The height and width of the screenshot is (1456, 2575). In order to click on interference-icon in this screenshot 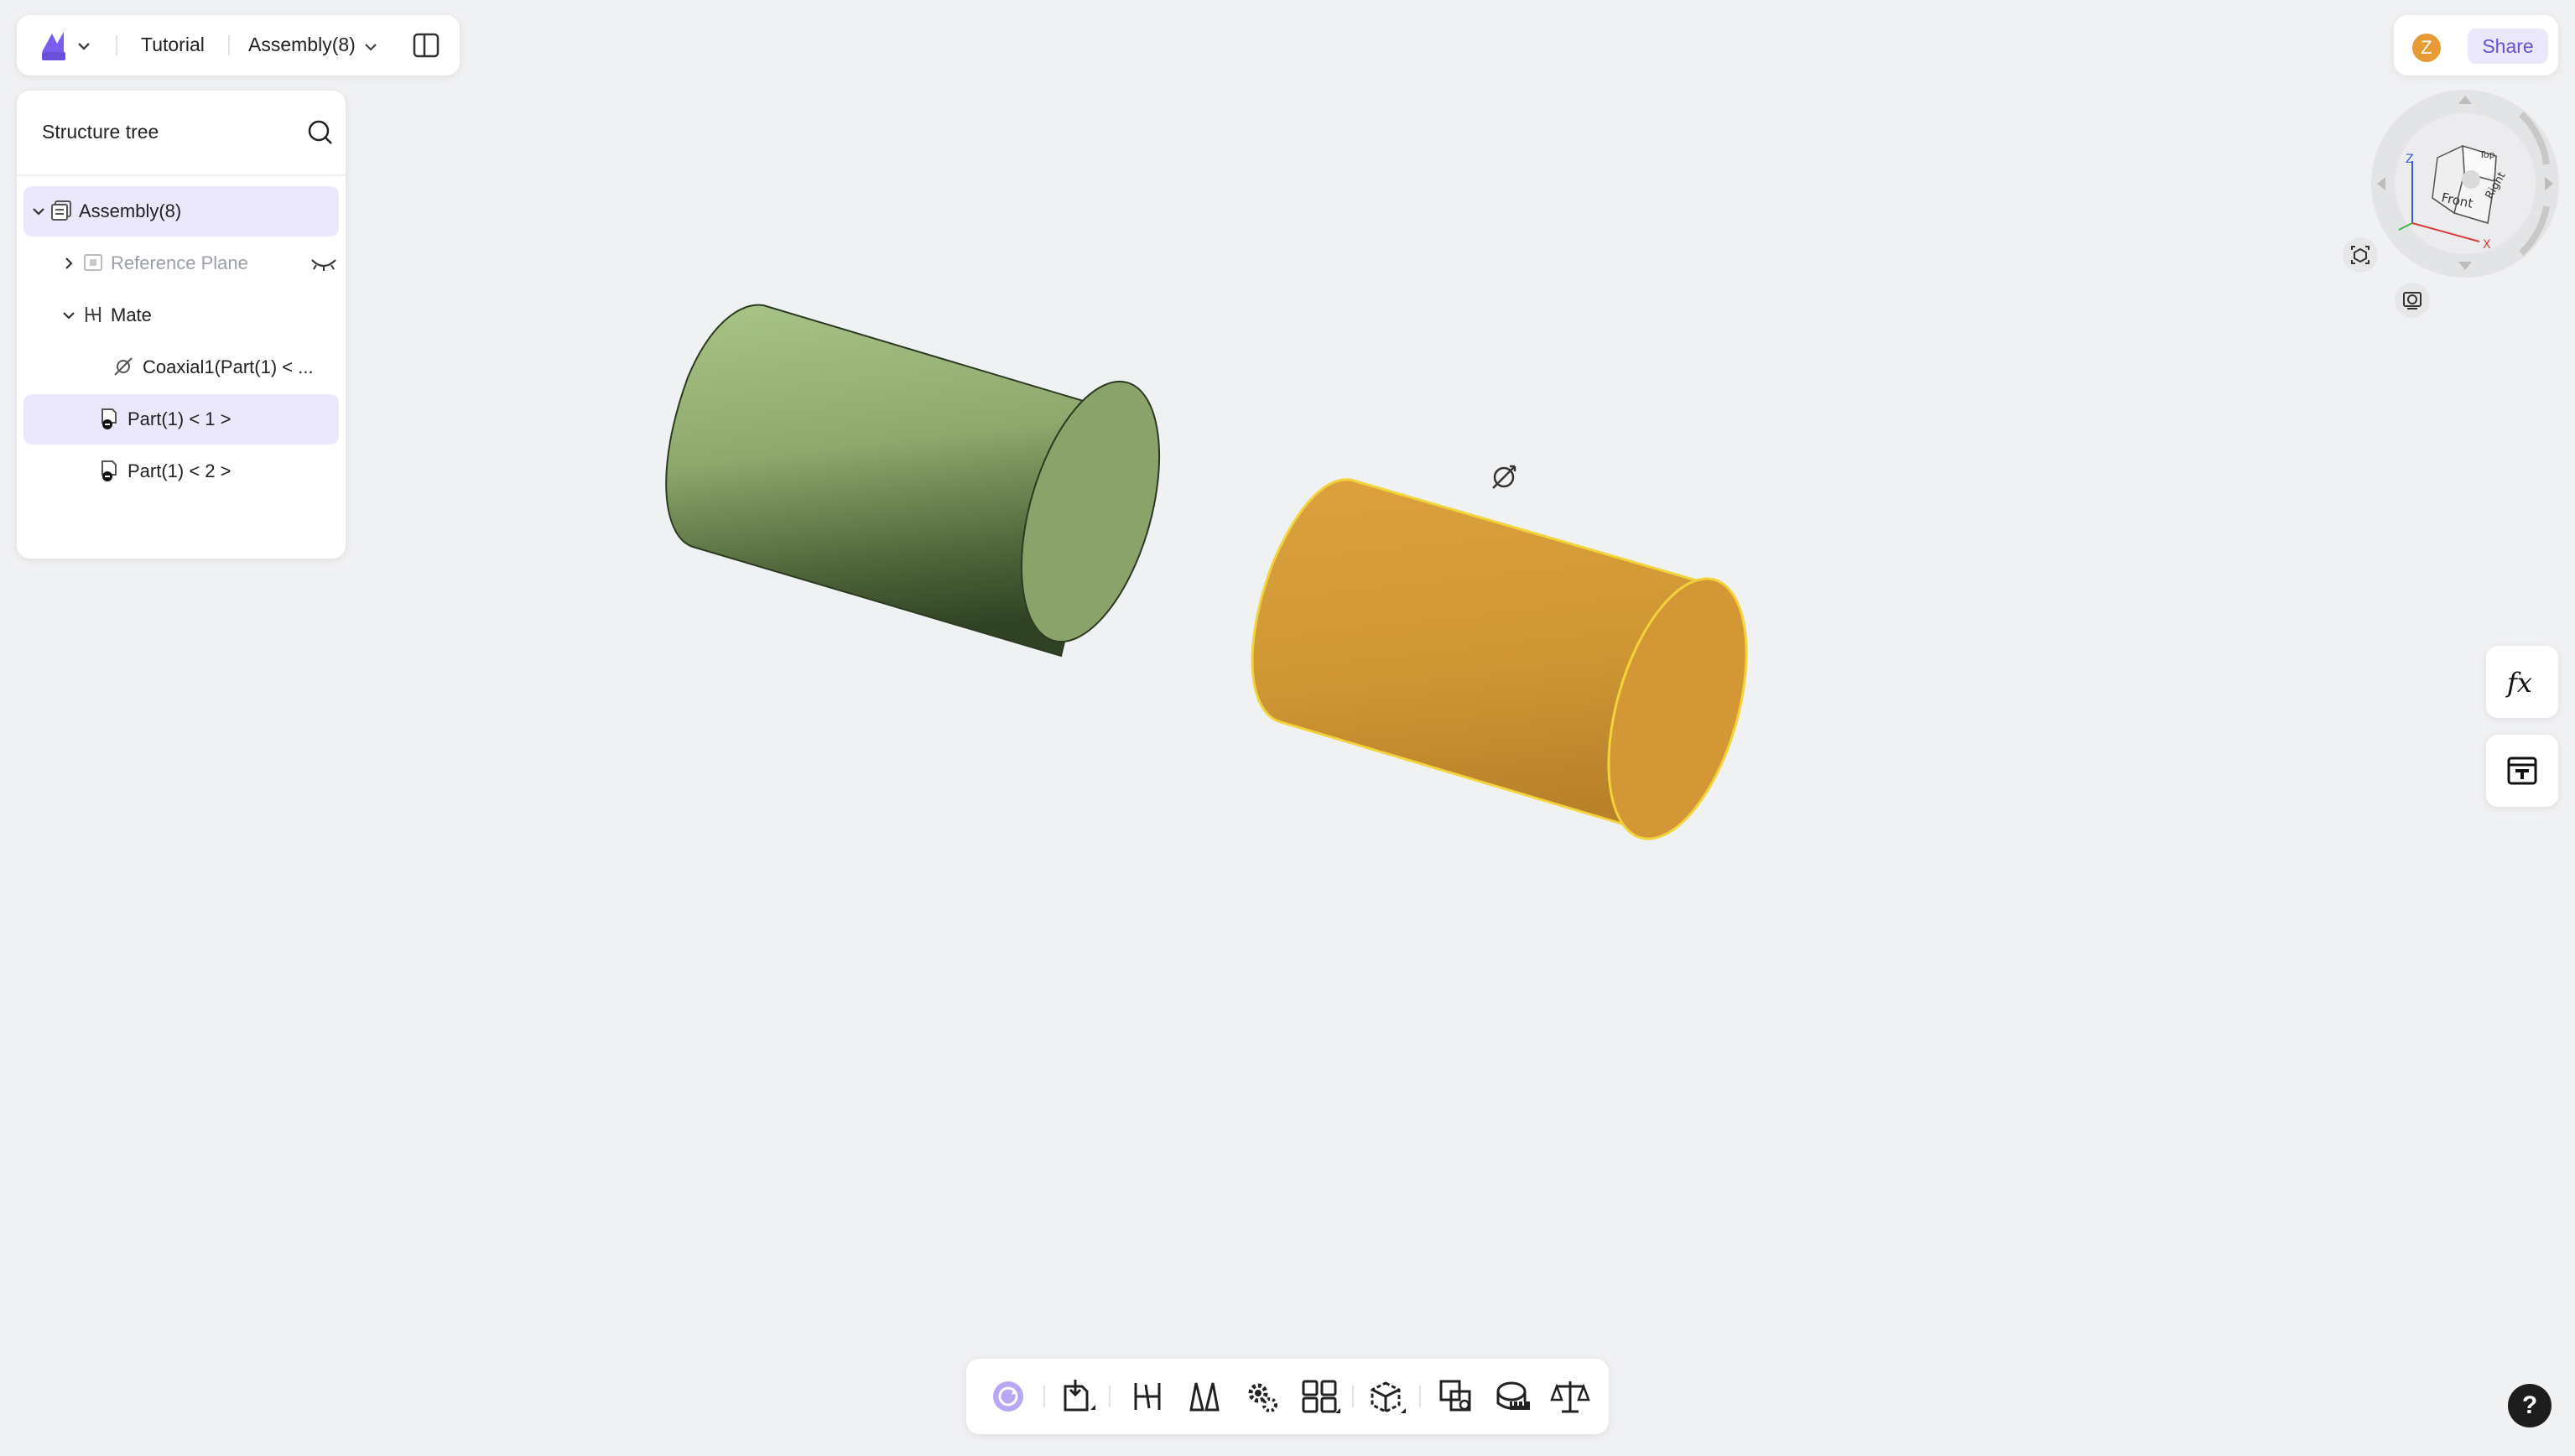, I will do `click(1456, 1396)`.